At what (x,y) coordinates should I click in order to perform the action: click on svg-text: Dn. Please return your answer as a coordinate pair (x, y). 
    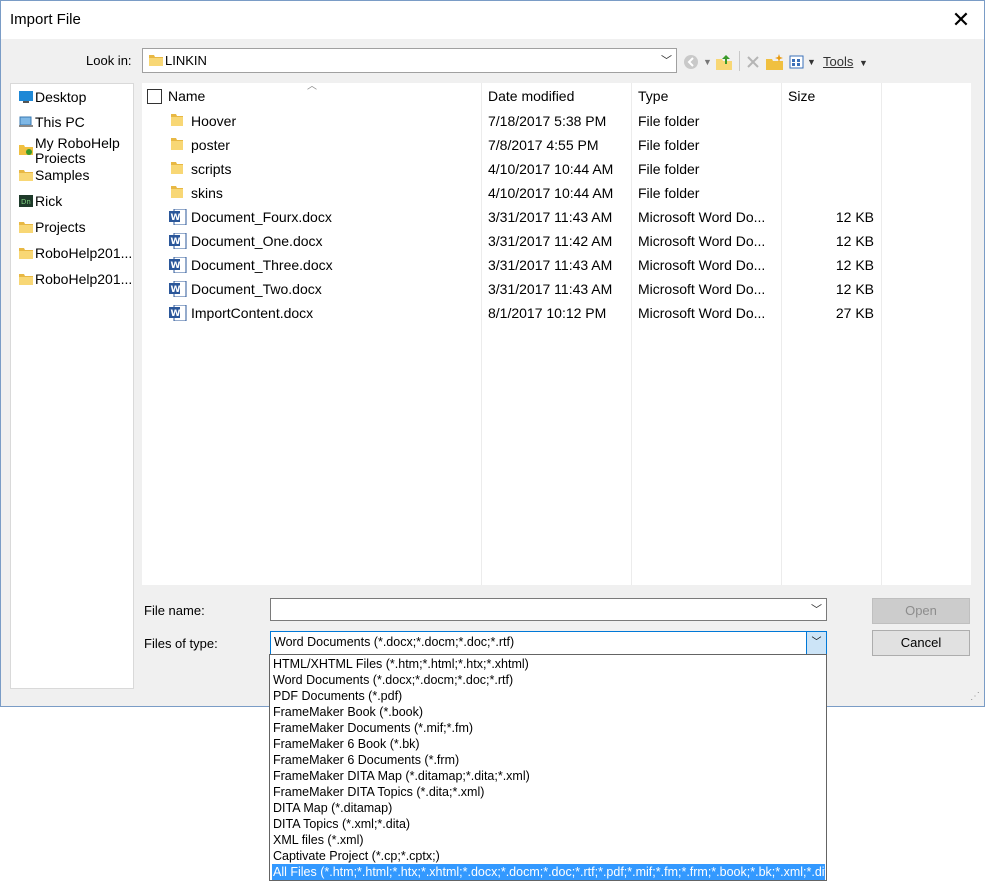
    Looking at the image, I should click on (26, 202).